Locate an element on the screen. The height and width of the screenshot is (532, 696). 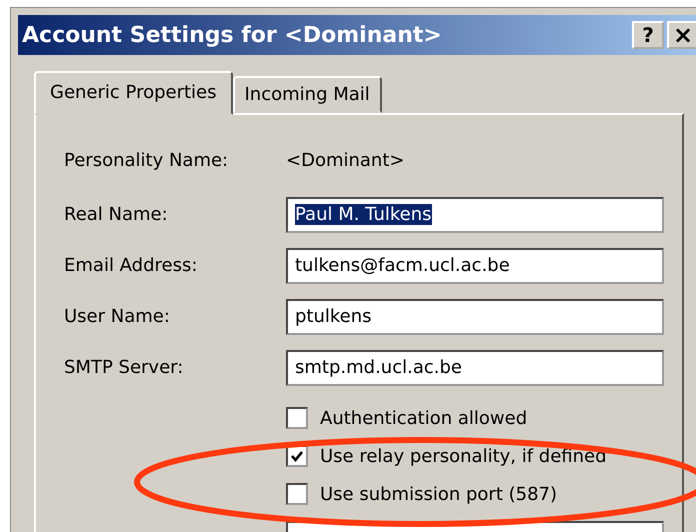
checkmark-icon is located at coordinates (297, 456).